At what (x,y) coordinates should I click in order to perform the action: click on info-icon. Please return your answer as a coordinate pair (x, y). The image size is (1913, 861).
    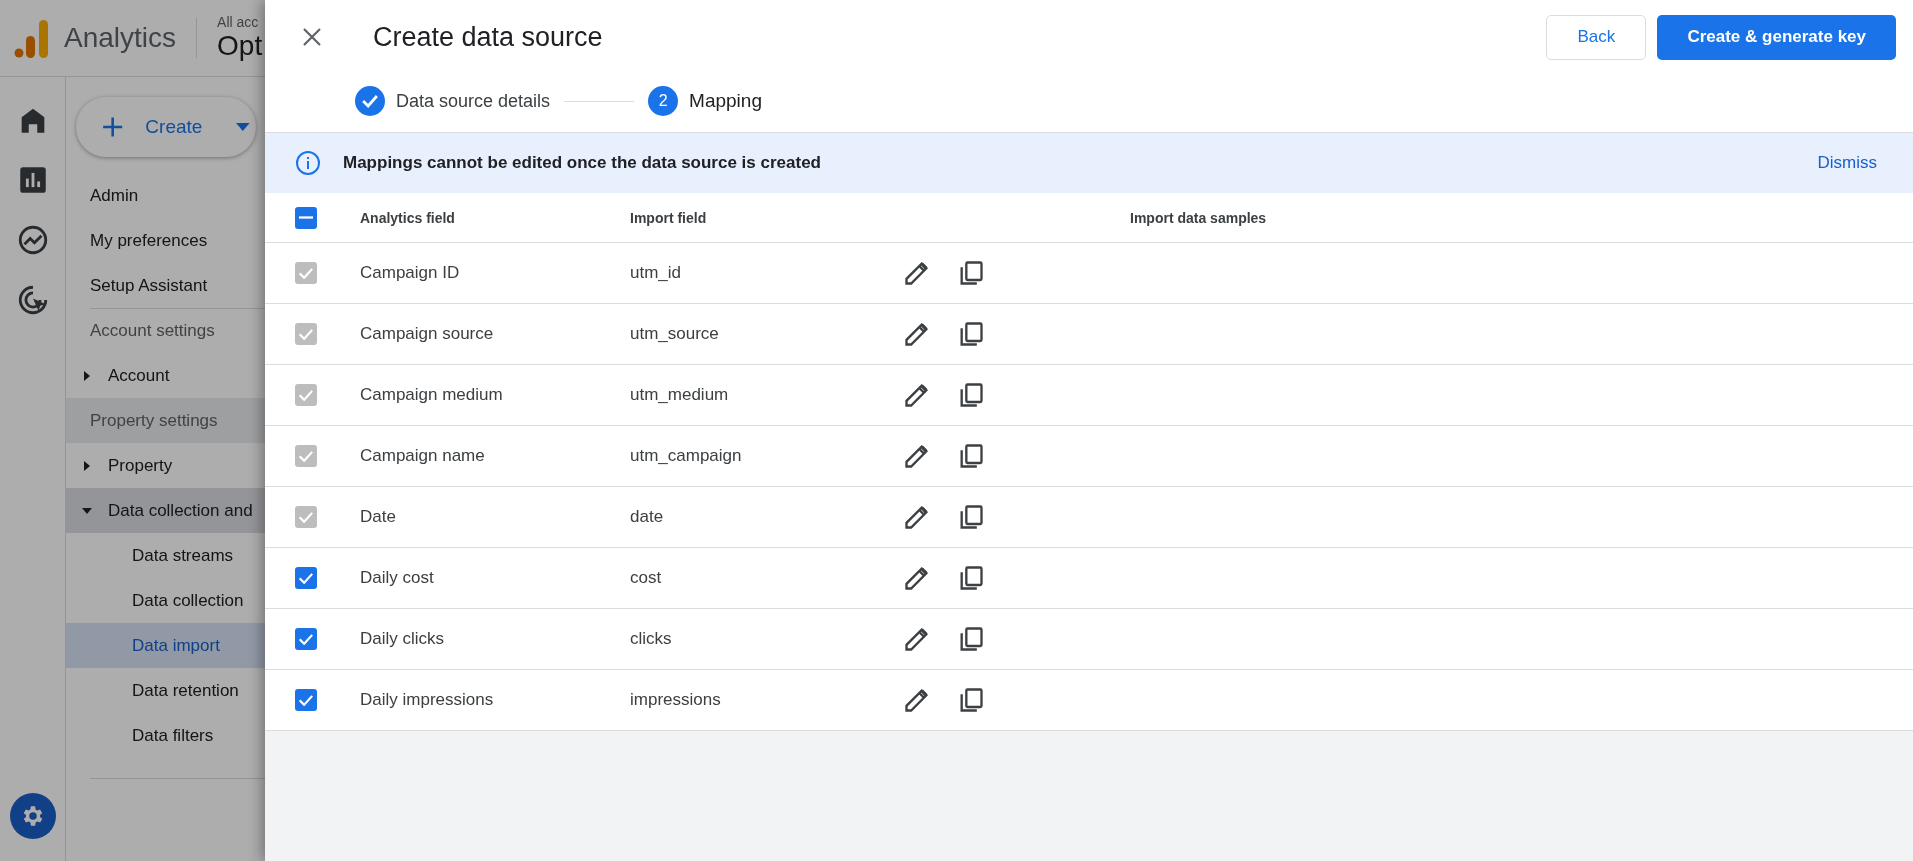
    Looking at the image, I should click on (308, 163).